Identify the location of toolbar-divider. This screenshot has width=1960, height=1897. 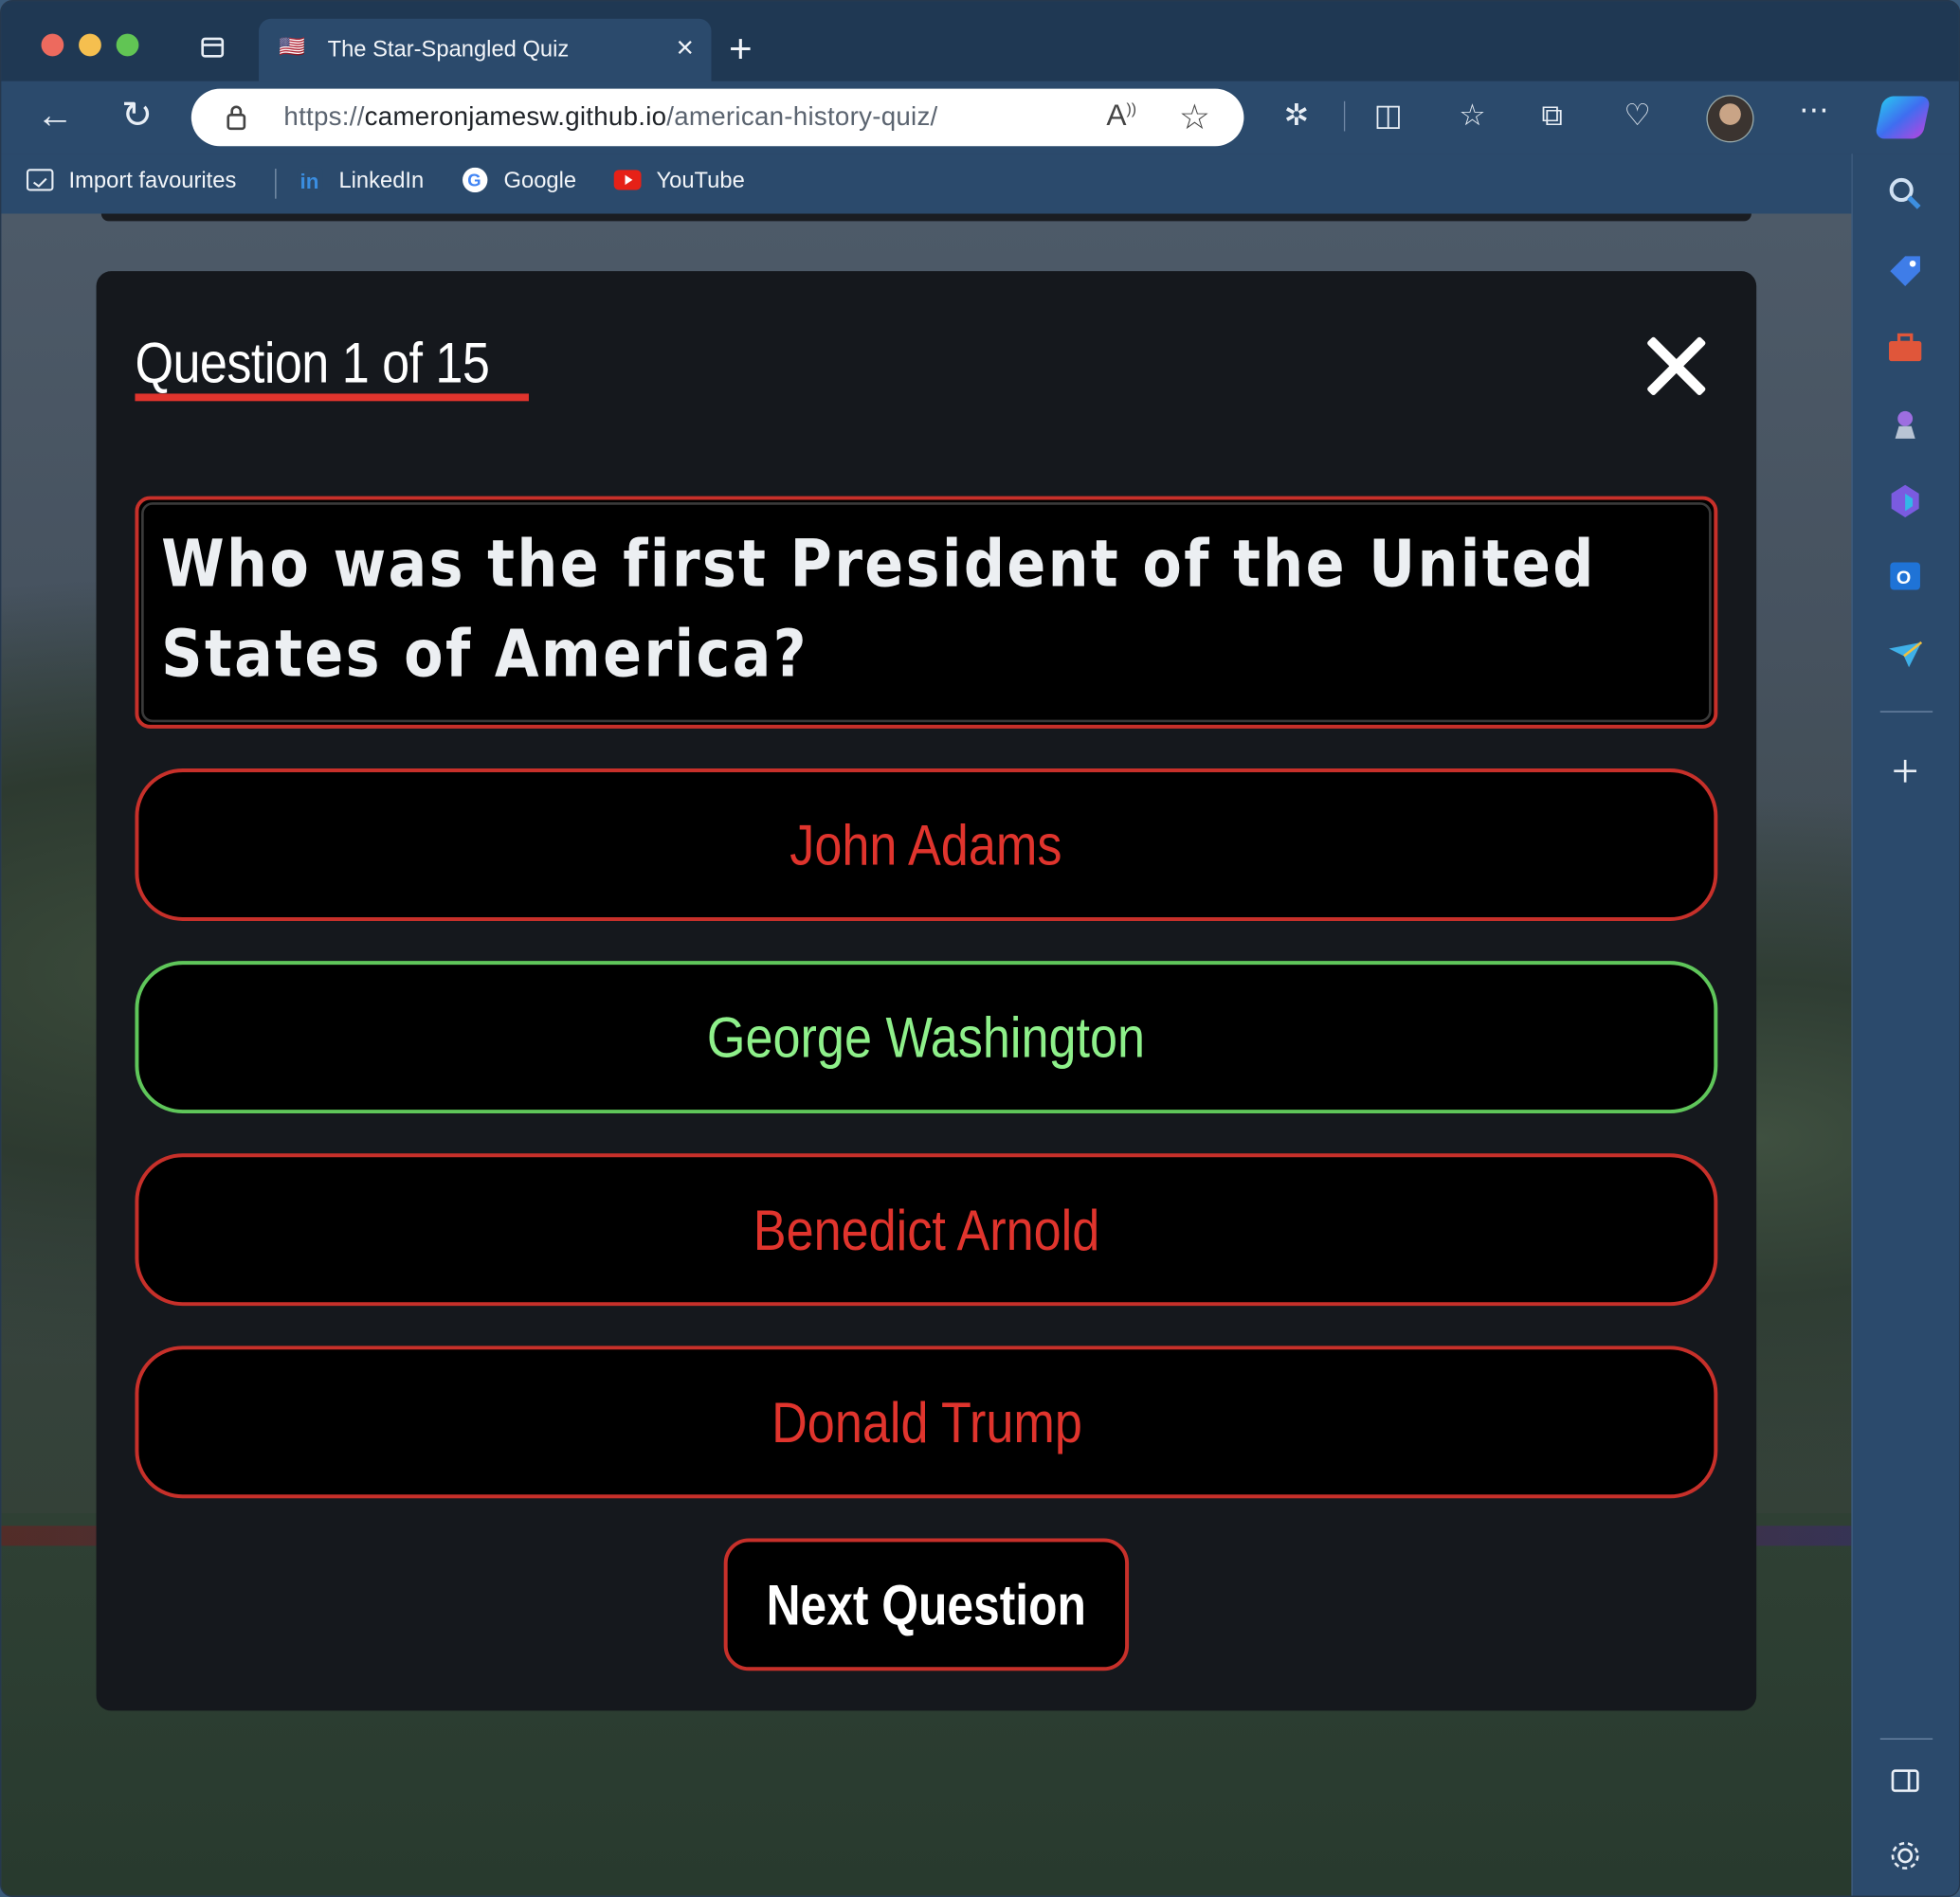
(1344, 116).